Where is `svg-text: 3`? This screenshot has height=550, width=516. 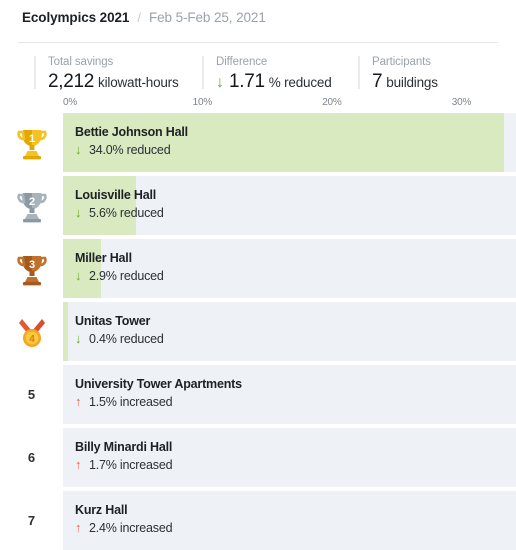 svg-text: 3 is located at coordinates (31, 265).